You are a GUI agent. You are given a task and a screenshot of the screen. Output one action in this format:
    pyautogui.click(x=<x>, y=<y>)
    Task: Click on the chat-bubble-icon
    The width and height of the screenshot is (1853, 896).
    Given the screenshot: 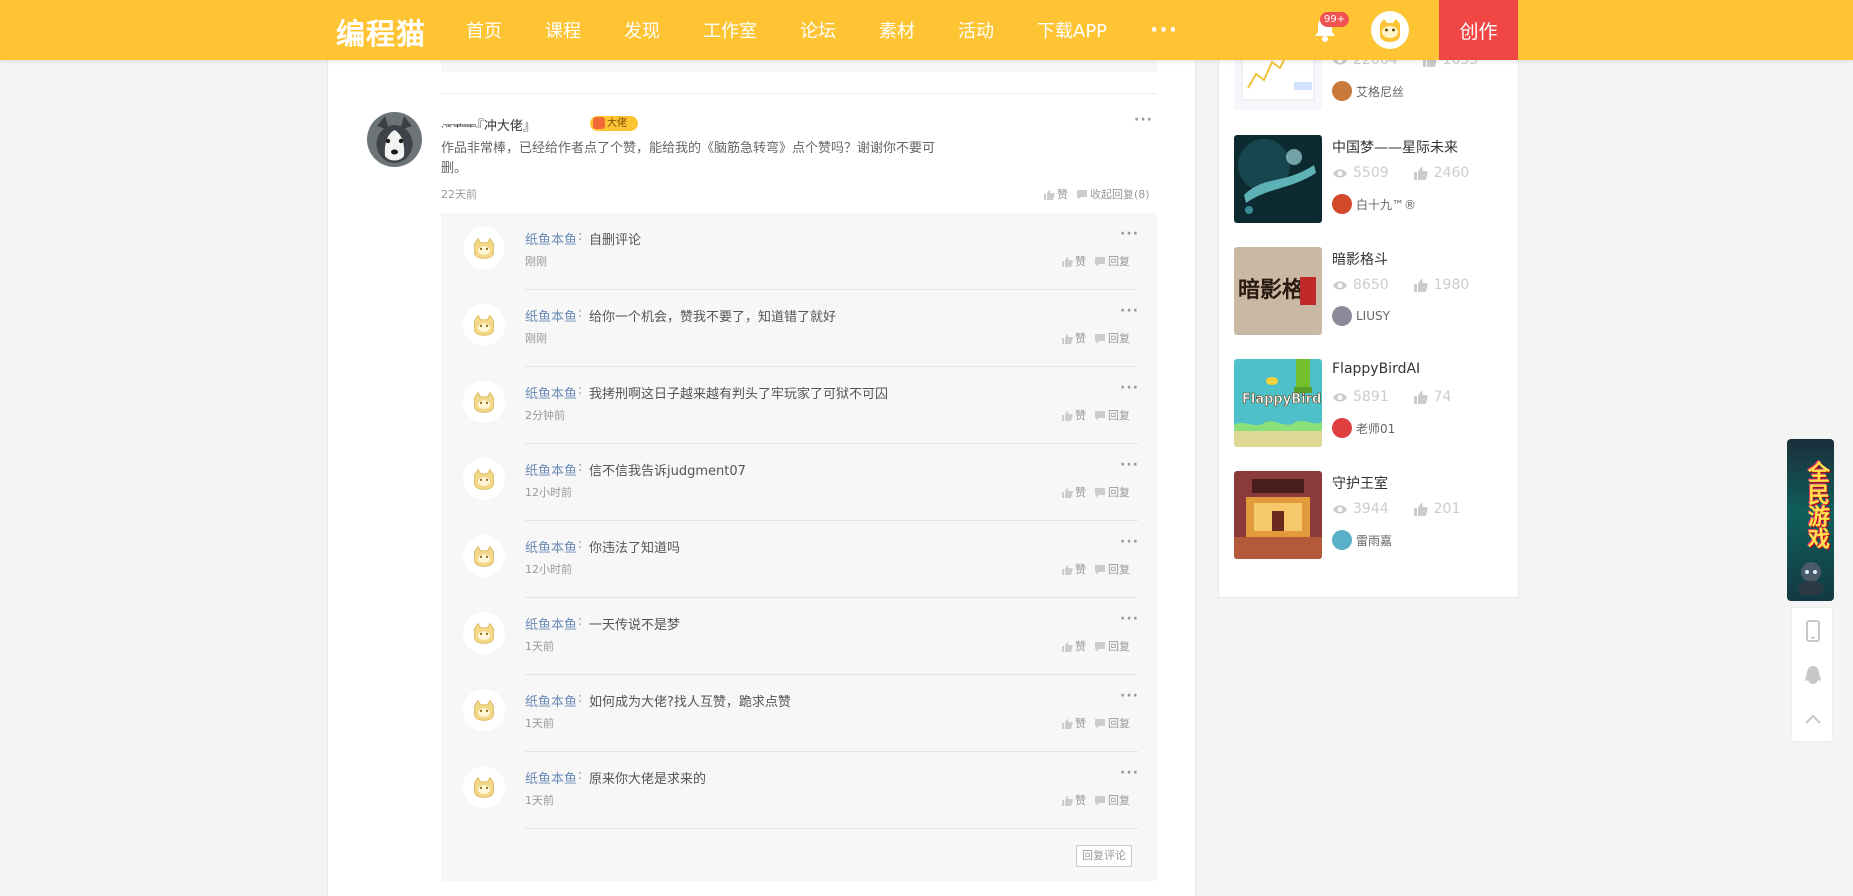 What is the action you would take?
    pyautogui.click(x=1100, y=492)
    